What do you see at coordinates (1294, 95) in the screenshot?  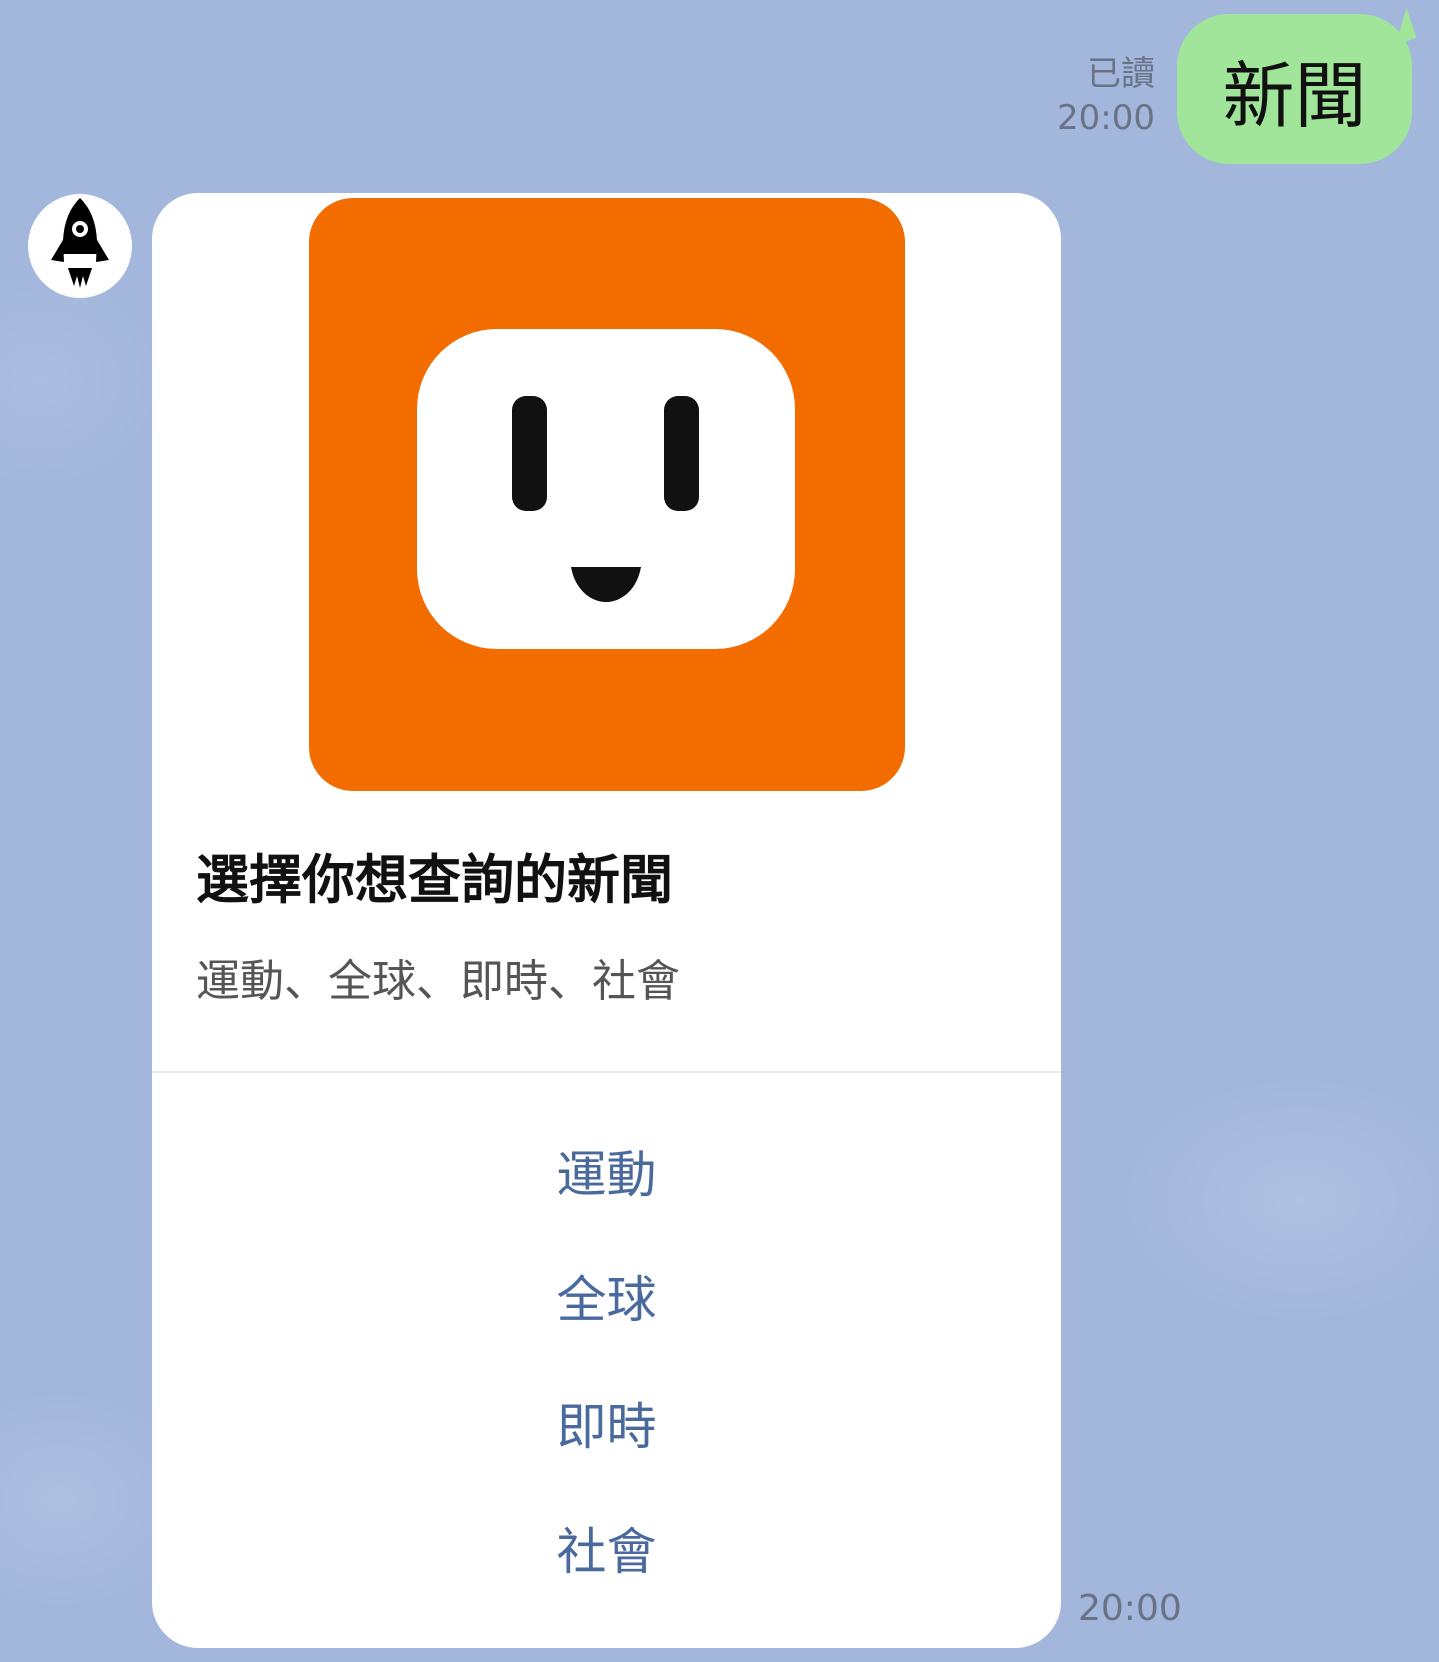 I see `outgoing-message-text: 新聞` at bounding box center [1294, 95].